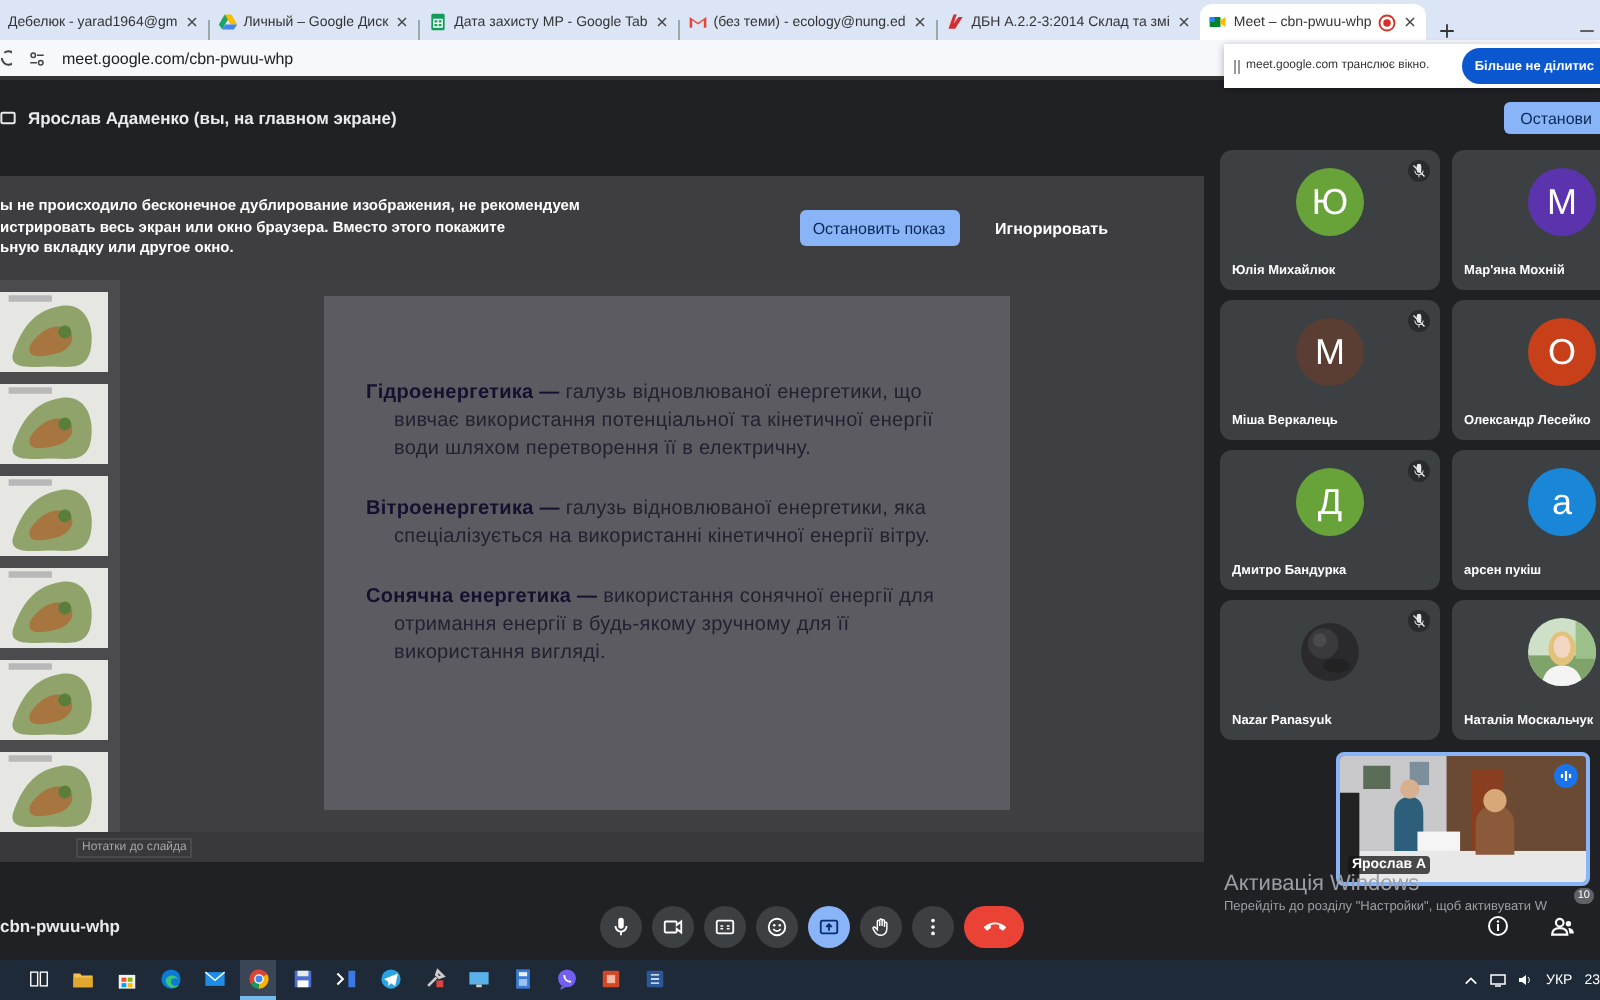 This screenshot has width=1600, height=1000. I want to click on camera-button, so click(673, 926).